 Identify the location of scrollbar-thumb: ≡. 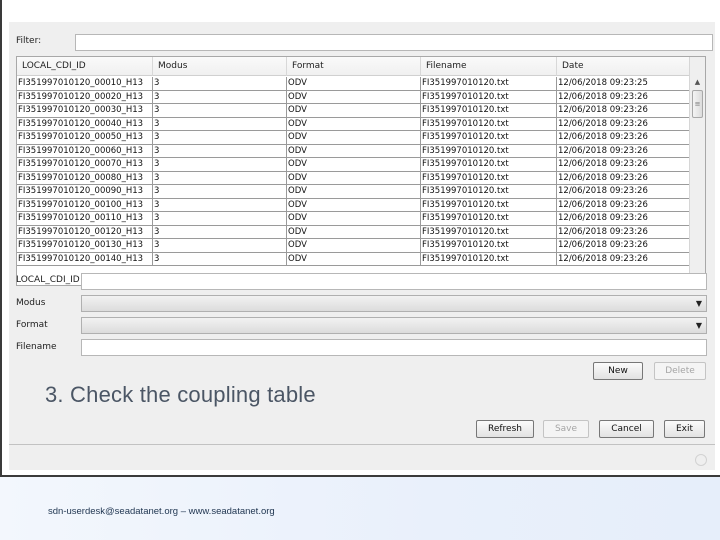
(697, 104).